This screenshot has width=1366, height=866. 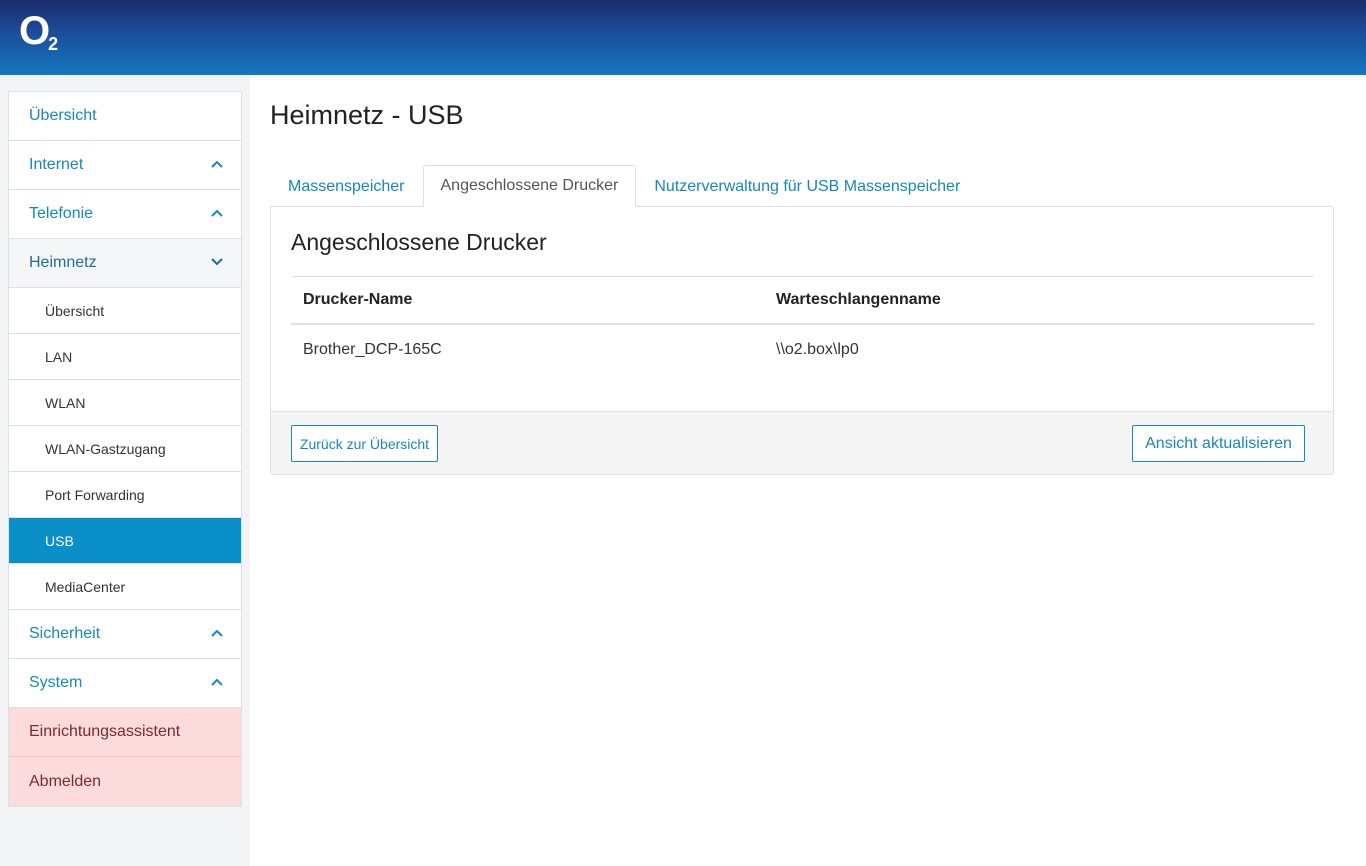 I want to click on sidebar-subitem-usb: USB, so click(x=125, y=541).